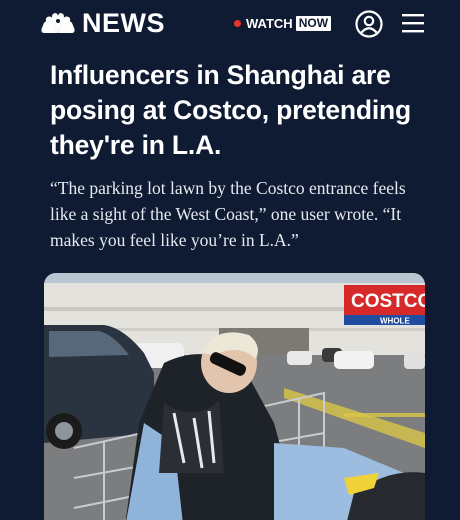  I want to click on watch-now-button: WATCH NOW, so click(283, 23).